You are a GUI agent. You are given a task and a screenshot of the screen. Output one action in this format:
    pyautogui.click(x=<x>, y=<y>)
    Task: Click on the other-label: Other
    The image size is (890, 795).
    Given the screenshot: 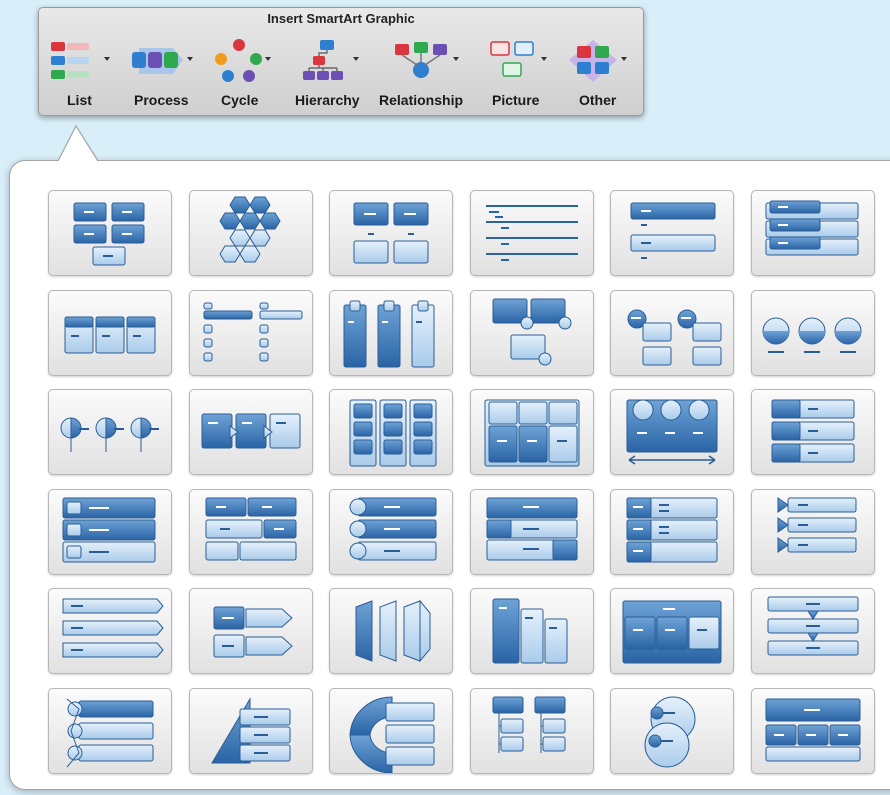 What is the action you would take?
    pyautogui.click(x=598, y=100)
    